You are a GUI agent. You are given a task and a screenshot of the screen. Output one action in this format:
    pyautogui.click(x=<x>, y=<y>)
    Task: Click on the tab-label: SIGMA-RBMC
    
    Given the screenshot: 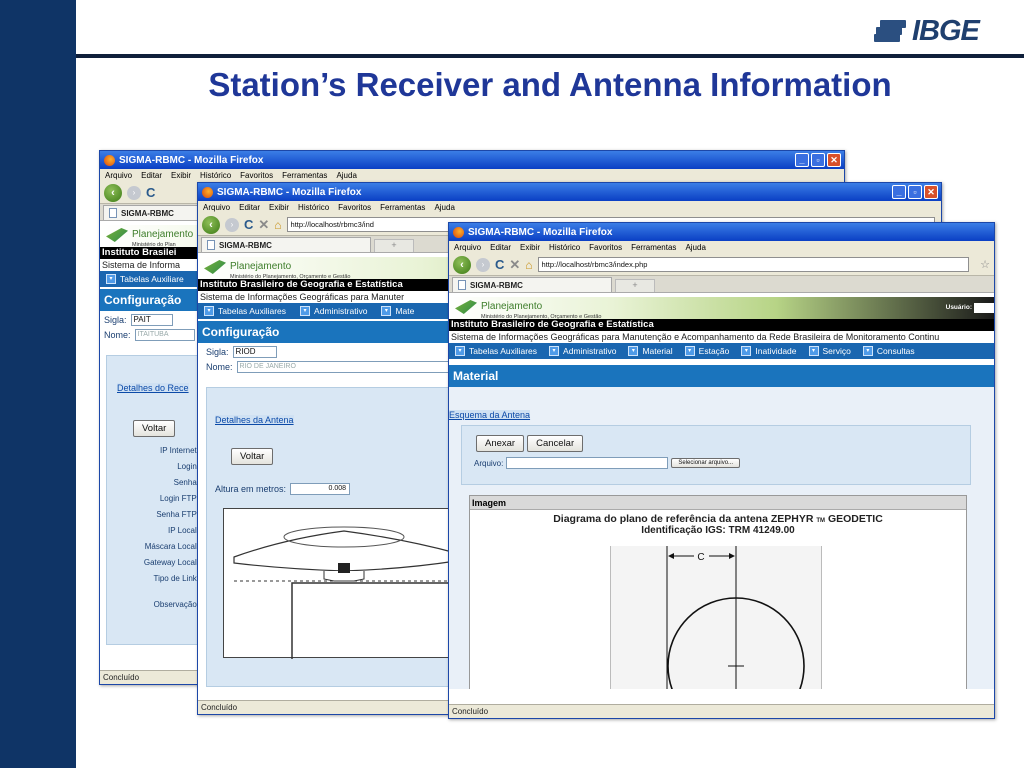 What is the action you would take?
    pyautogui.click(x=496, y=285)
    